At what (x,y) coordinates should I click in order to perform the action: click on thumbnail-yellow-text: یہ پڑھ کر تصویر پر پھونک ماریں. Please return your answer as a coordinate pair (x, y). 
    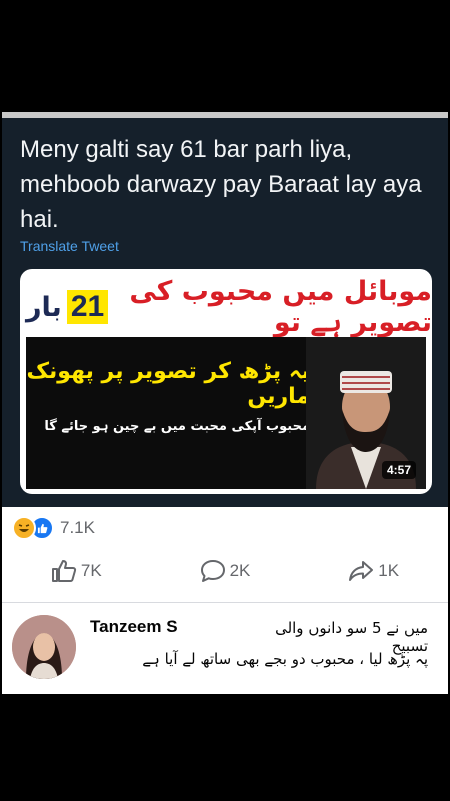
    Looking at the image, I should click on (168, 384).